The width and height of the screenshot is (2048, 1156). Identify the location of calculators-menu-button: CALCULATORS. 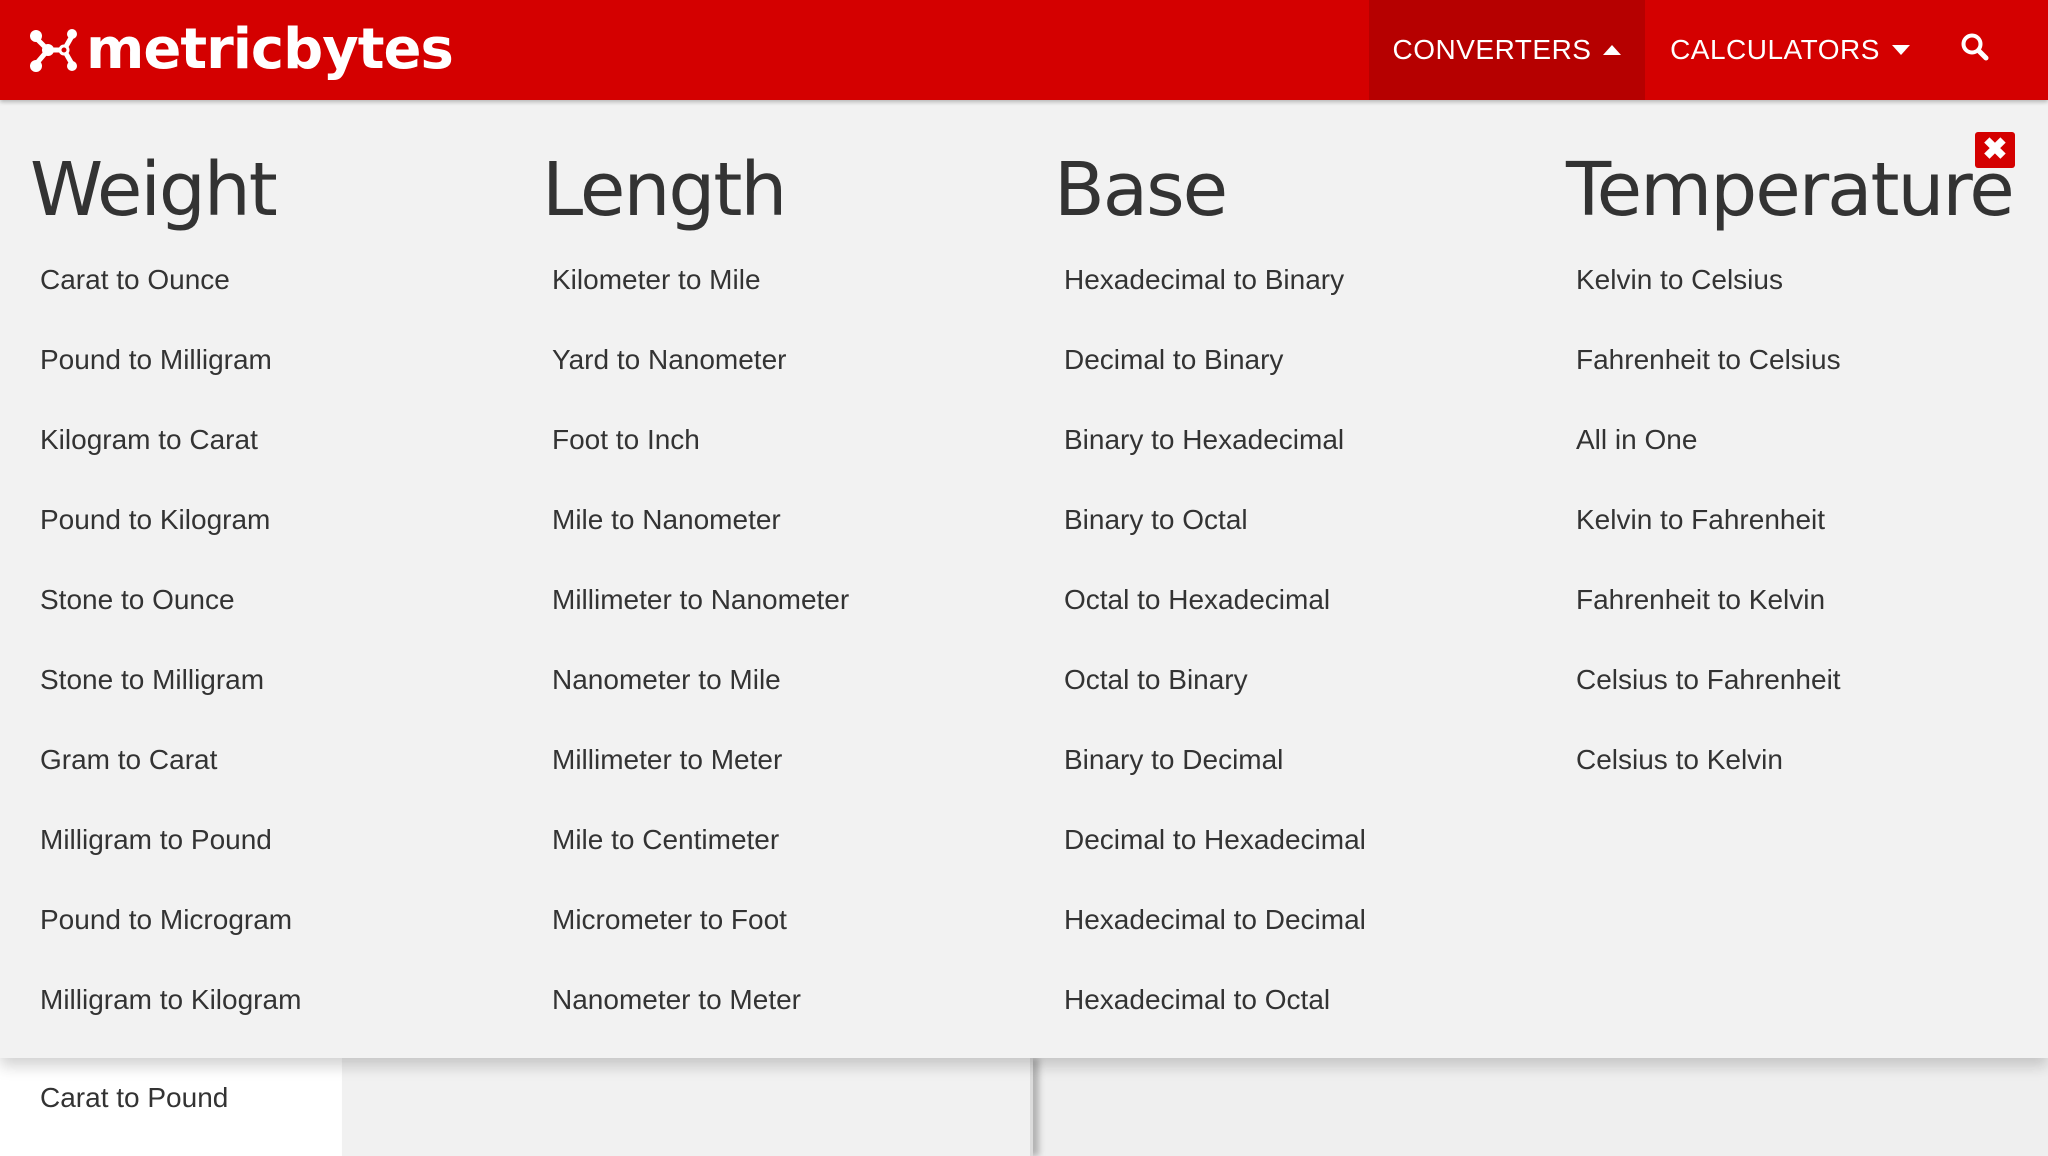
(1790, 50).